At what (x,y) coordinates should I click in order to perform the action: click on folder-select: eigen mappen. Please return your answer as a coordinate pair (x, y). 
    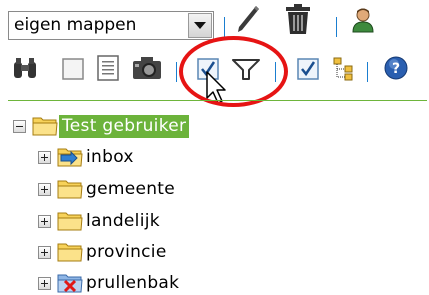
    Looking at the image, I should click on (111, 25).